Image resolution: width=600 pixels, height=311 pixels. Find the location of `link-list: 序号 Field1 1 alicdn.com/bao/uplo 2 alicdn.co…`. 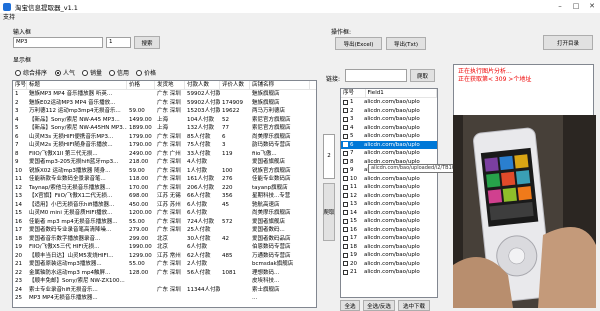

link-list: 序号 Field1 1 alicdn.com/bao/uplo 2 alicdn.co… is located at coordinates (389, 193).